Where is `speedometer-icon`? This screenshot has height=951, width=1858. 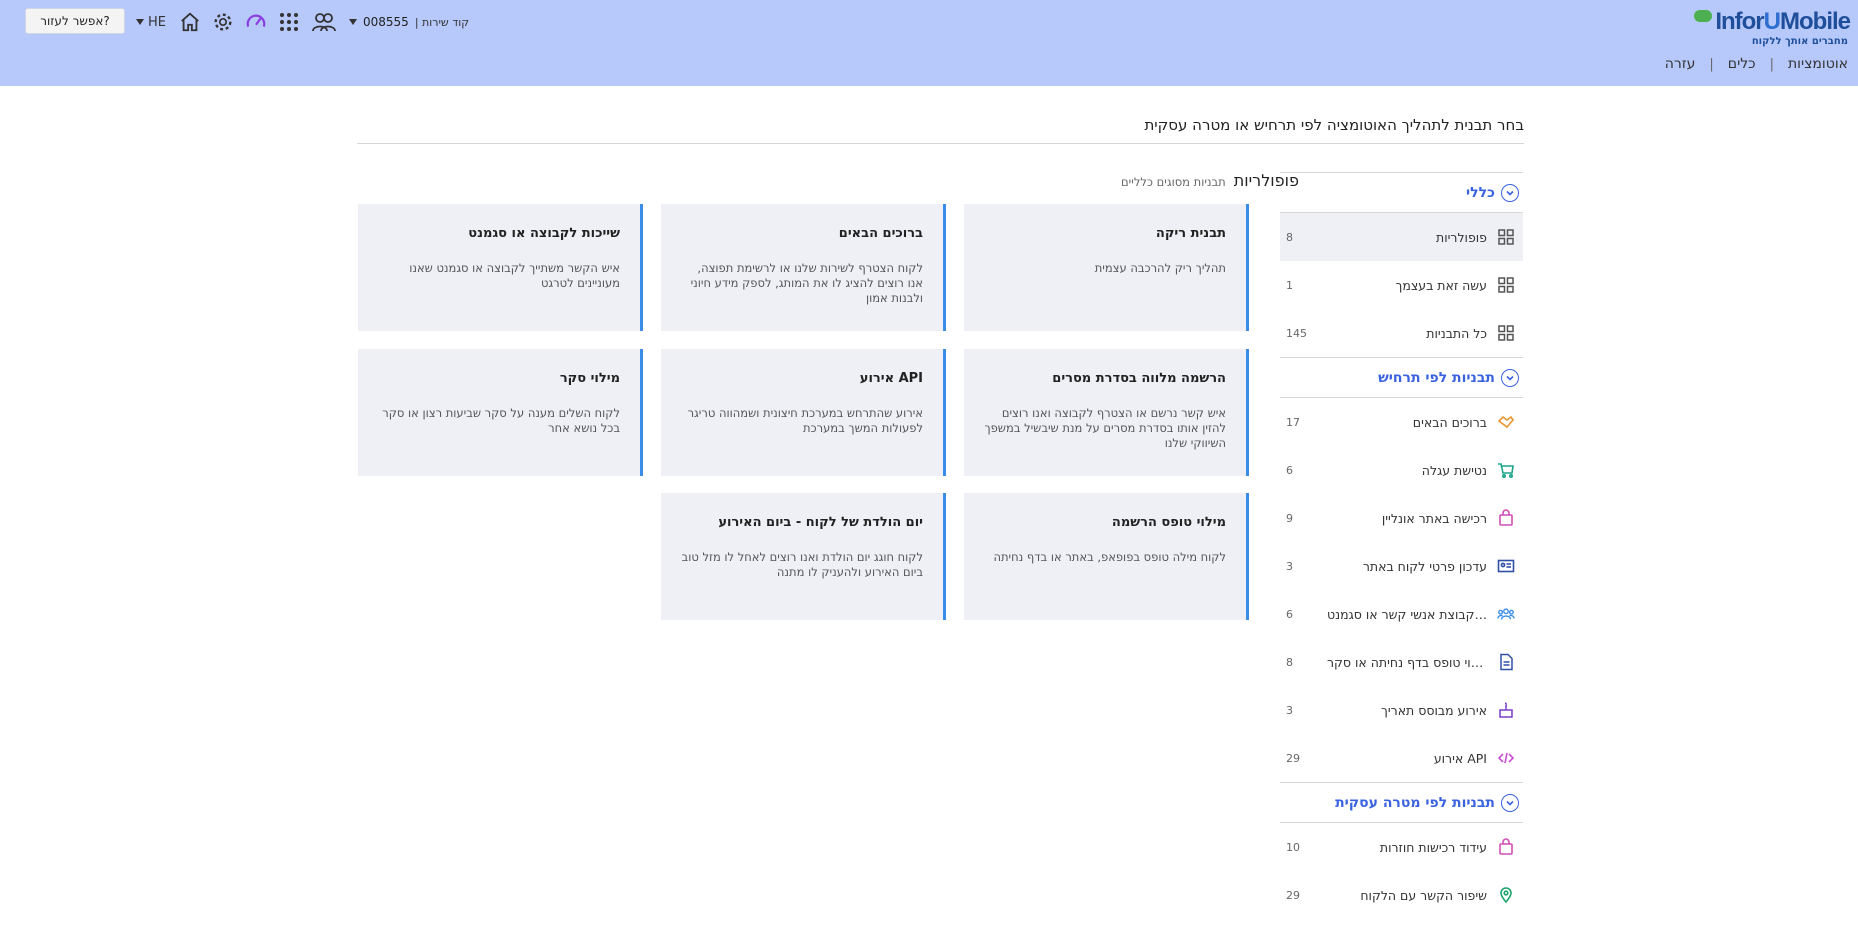 speedometer-icon is located at coordinates (256, 22).